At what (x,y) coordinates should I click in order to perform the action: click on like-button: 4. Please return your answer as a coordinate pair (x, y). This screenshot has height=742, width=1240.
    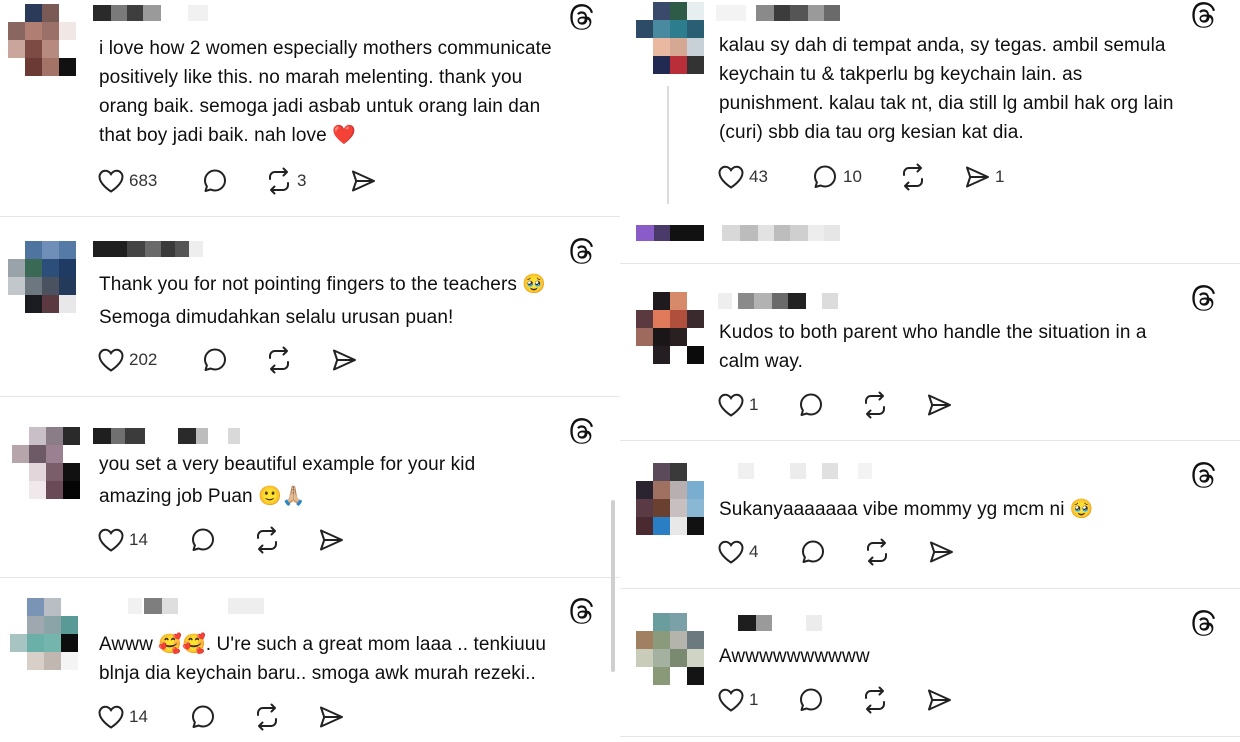
    Looking at the image, I should click on (737, 552).